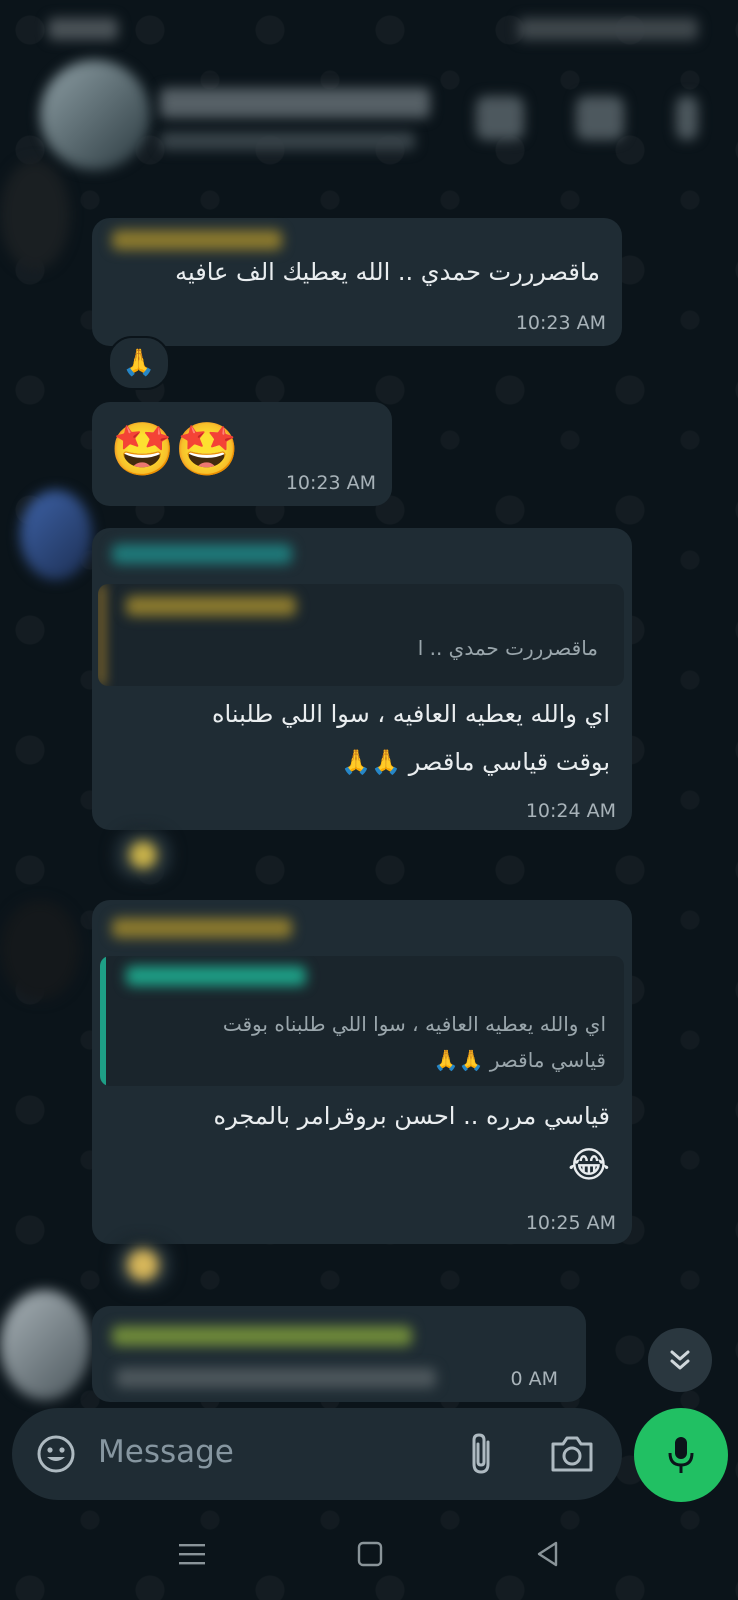  I want to click on home-button, so click(370, 1554).